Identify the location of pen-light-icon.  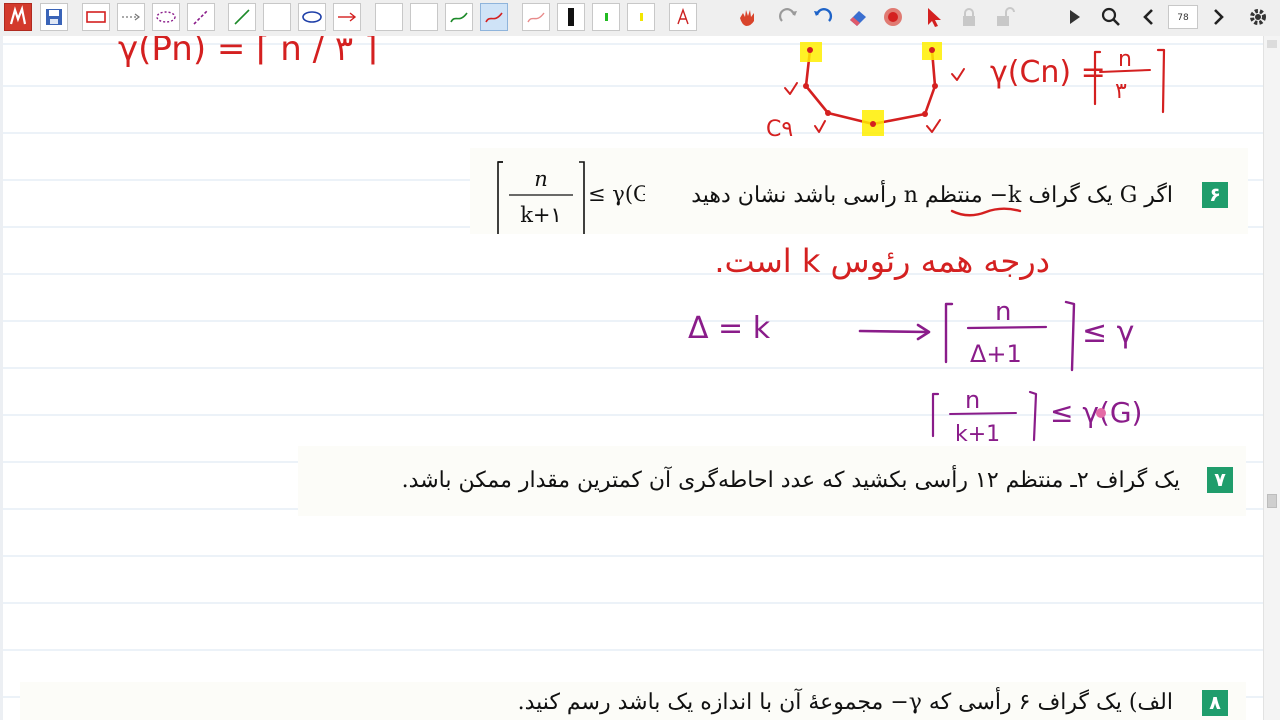
(536, 17).